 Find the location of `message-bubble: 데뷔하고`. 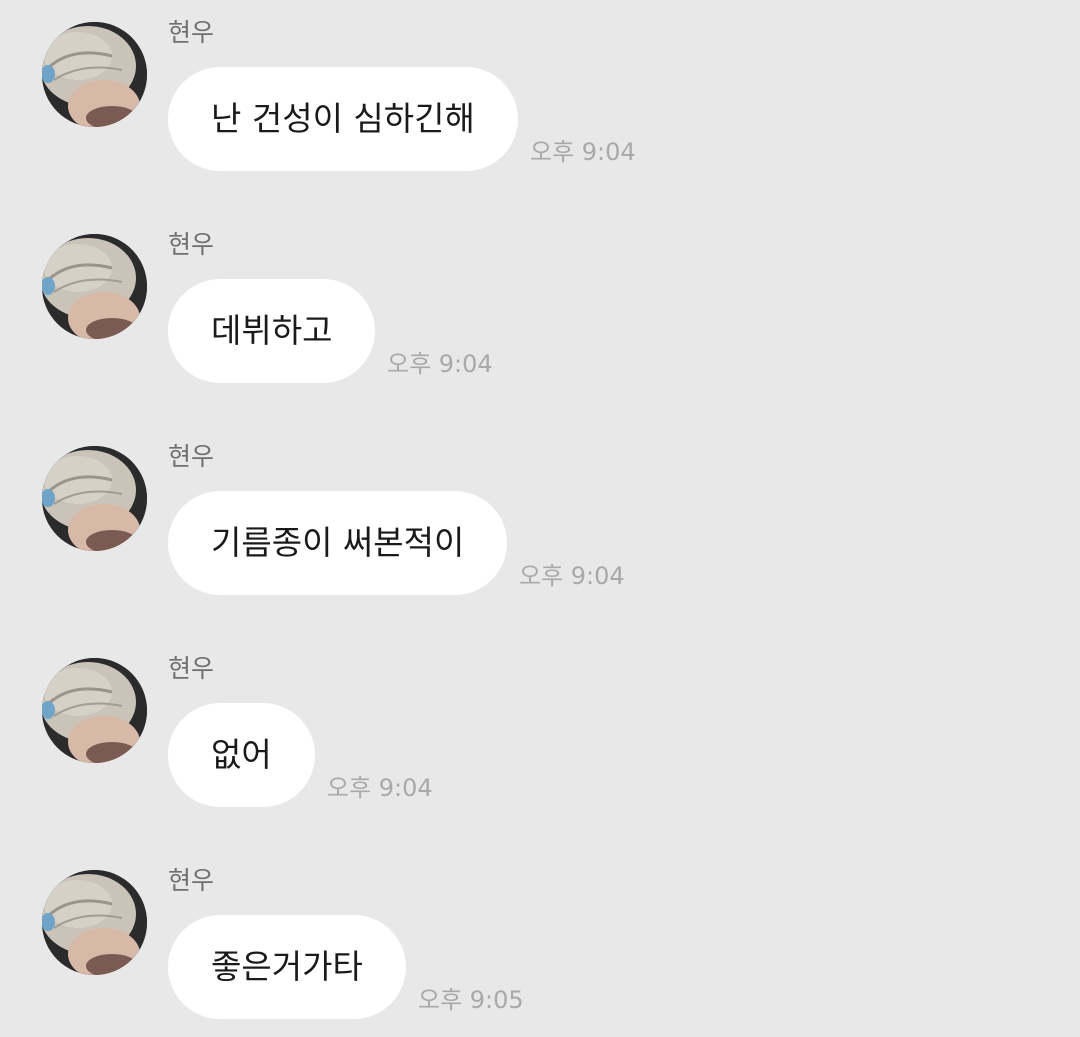

message-bubble: 데뷔하고 is located at coordinates (272, 331).